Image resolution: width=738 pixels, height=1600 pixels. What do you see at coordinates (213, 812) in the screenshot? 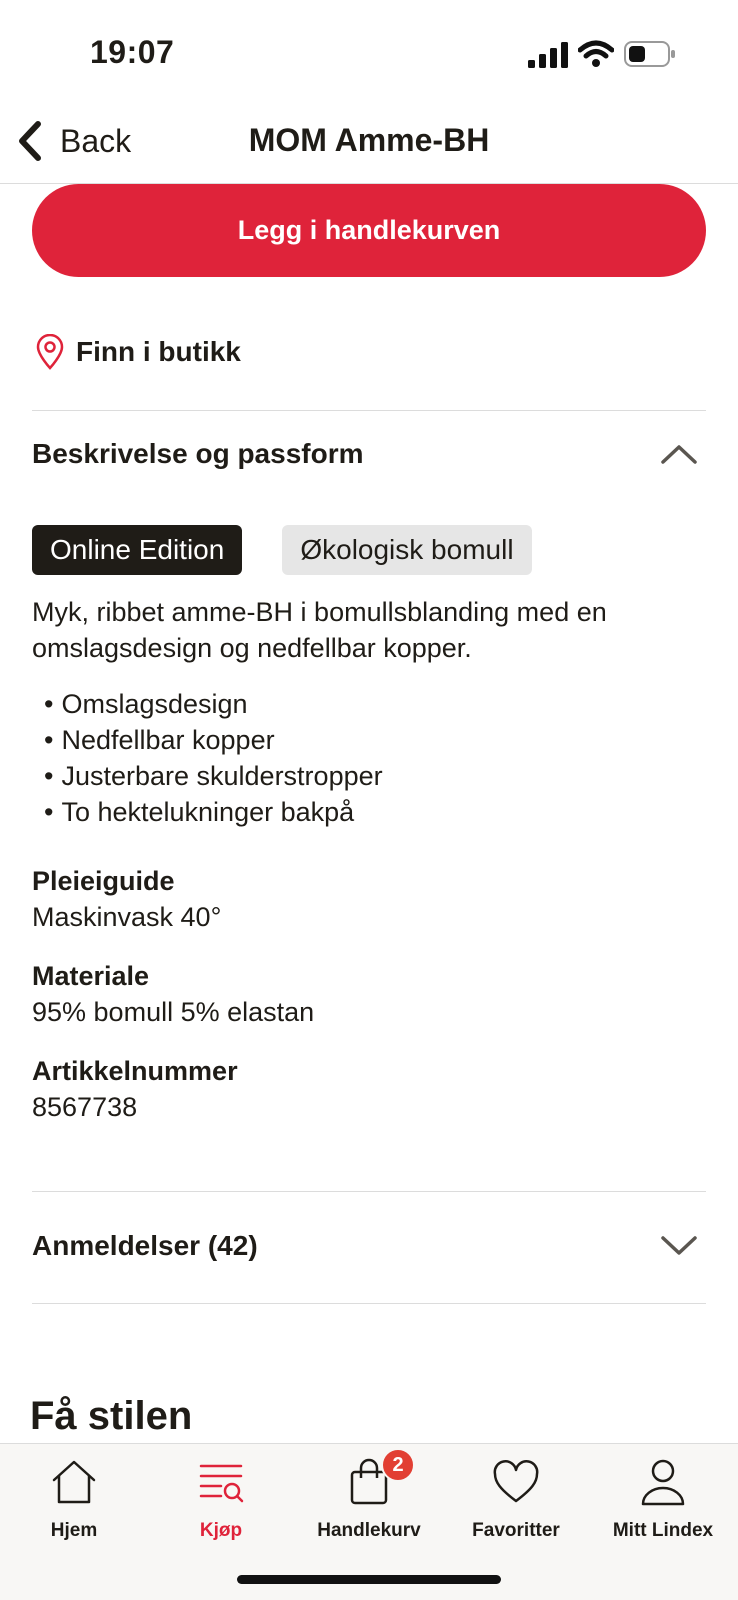
I see `list-item: To hektelukninger bakpå` at bounding box center [213, 812].